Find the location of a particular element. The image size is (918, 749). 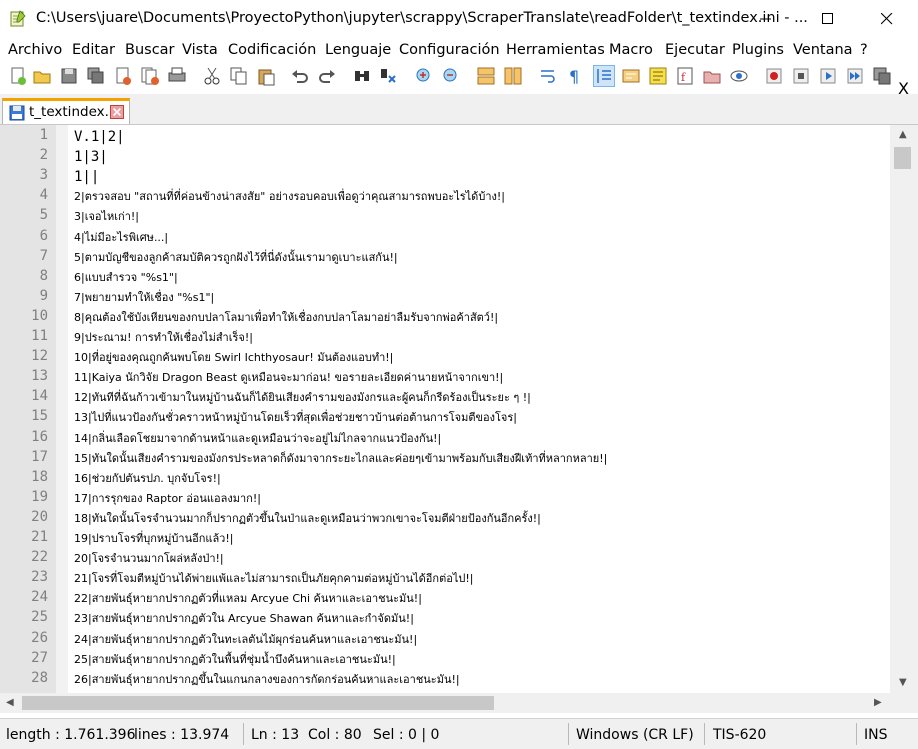

horizontal-scrollbar: ◀ ▶ is located at coordinates (445, 703).